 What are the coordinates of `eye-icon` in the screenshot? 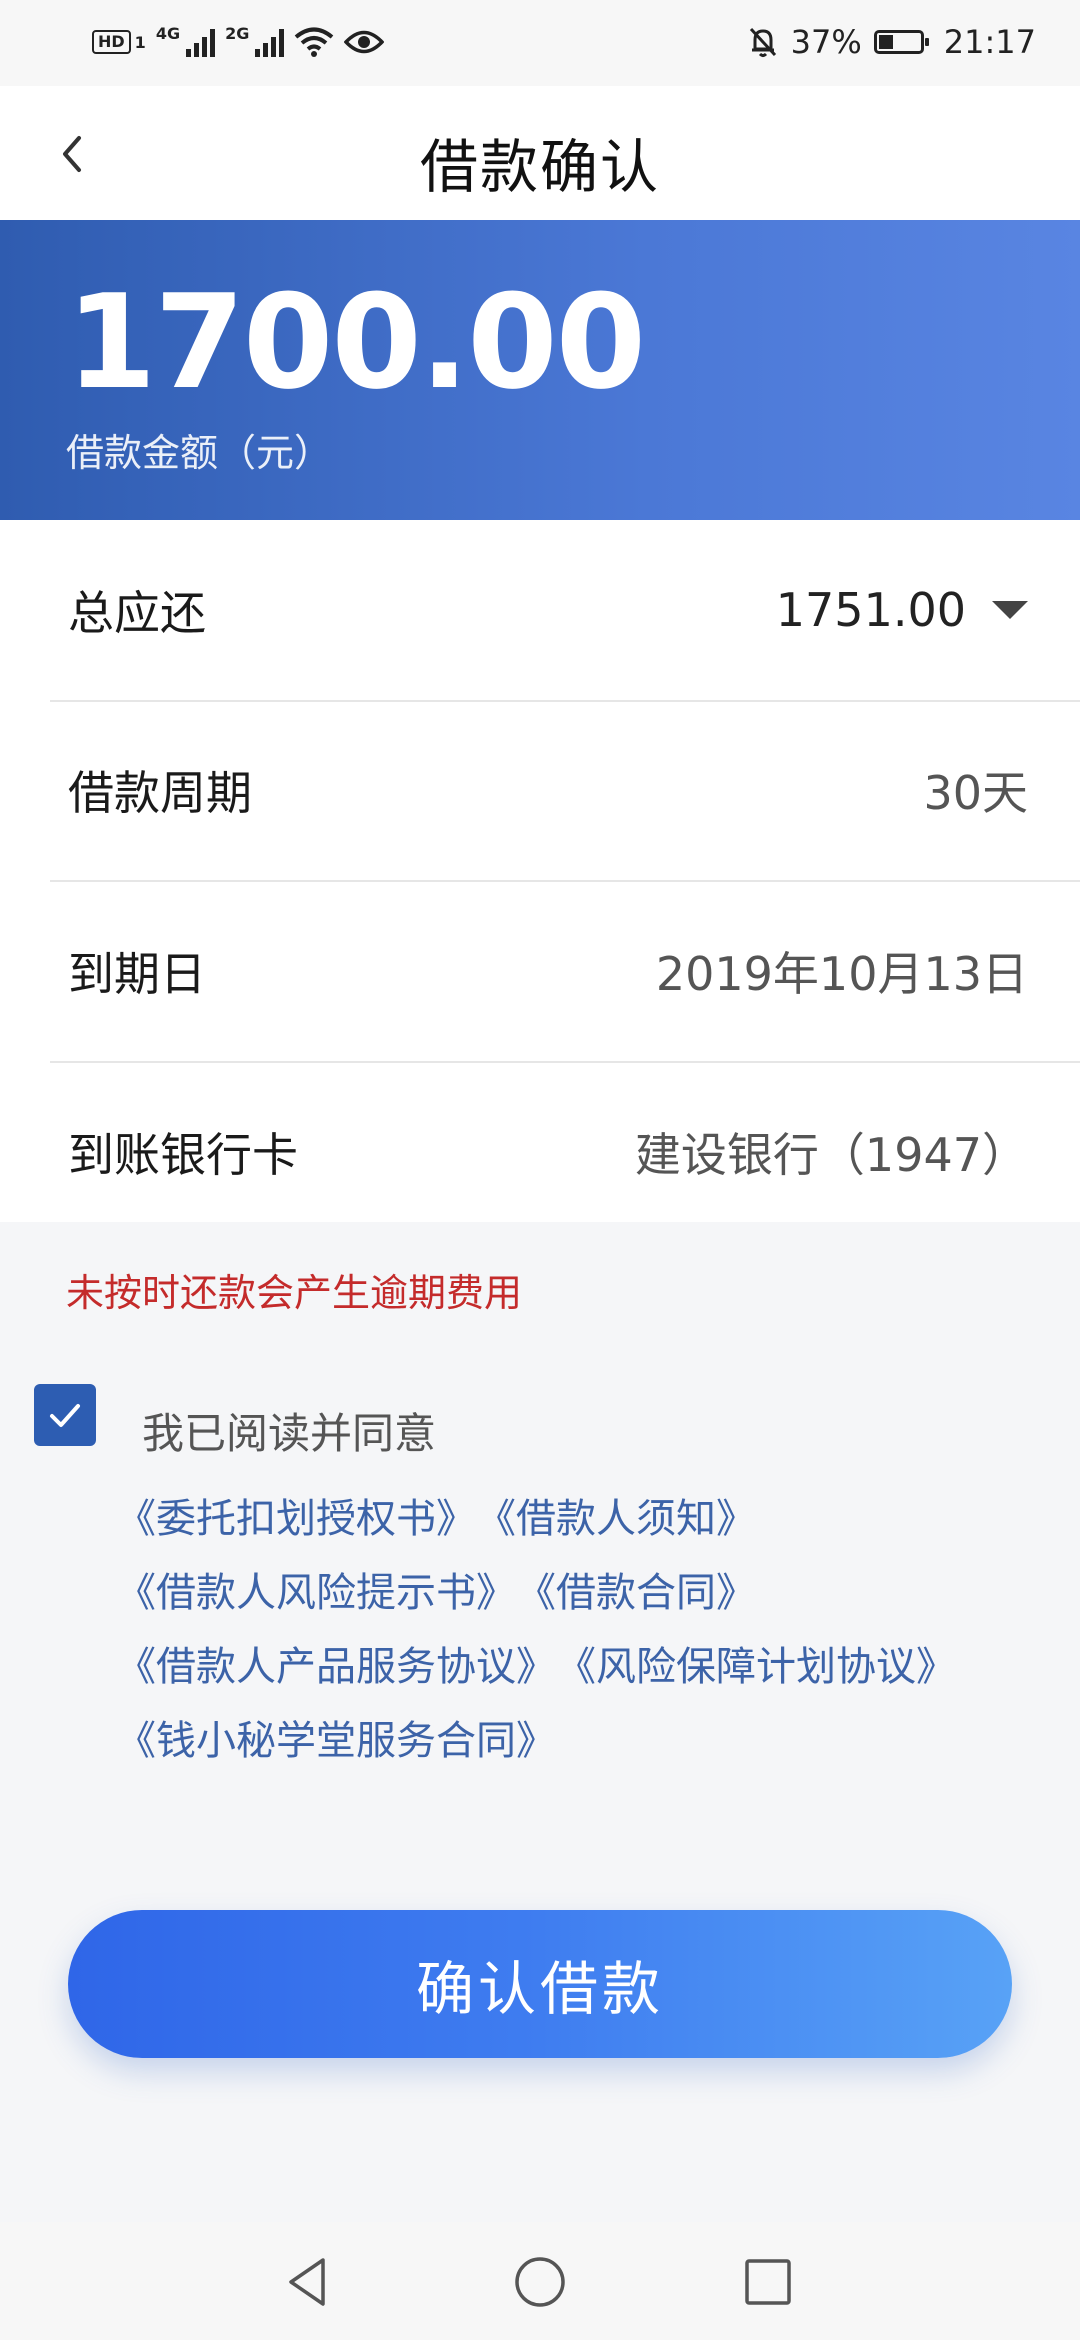 It's located at (364, 42).